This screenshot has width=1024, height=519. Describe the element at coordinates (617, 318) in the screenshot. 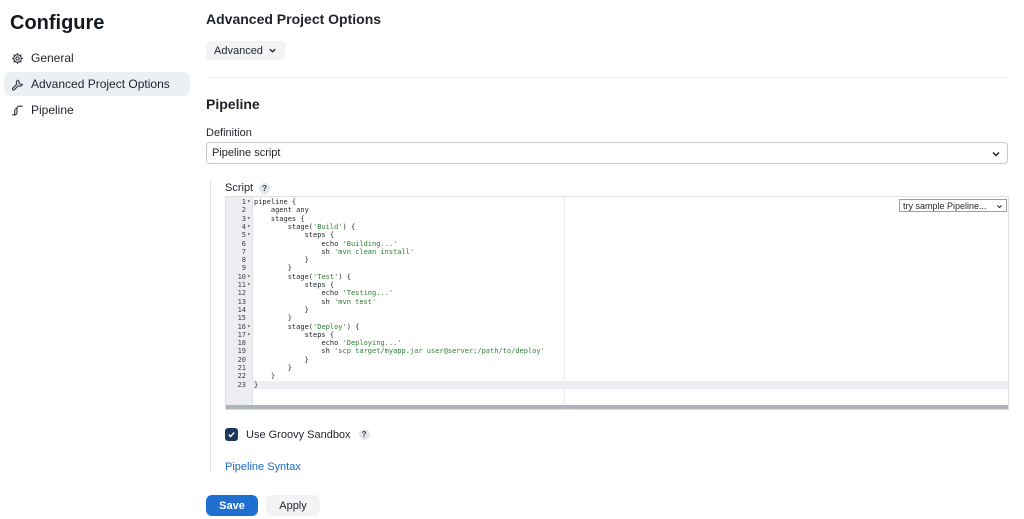

I see `code-line: 15 }` at that location.